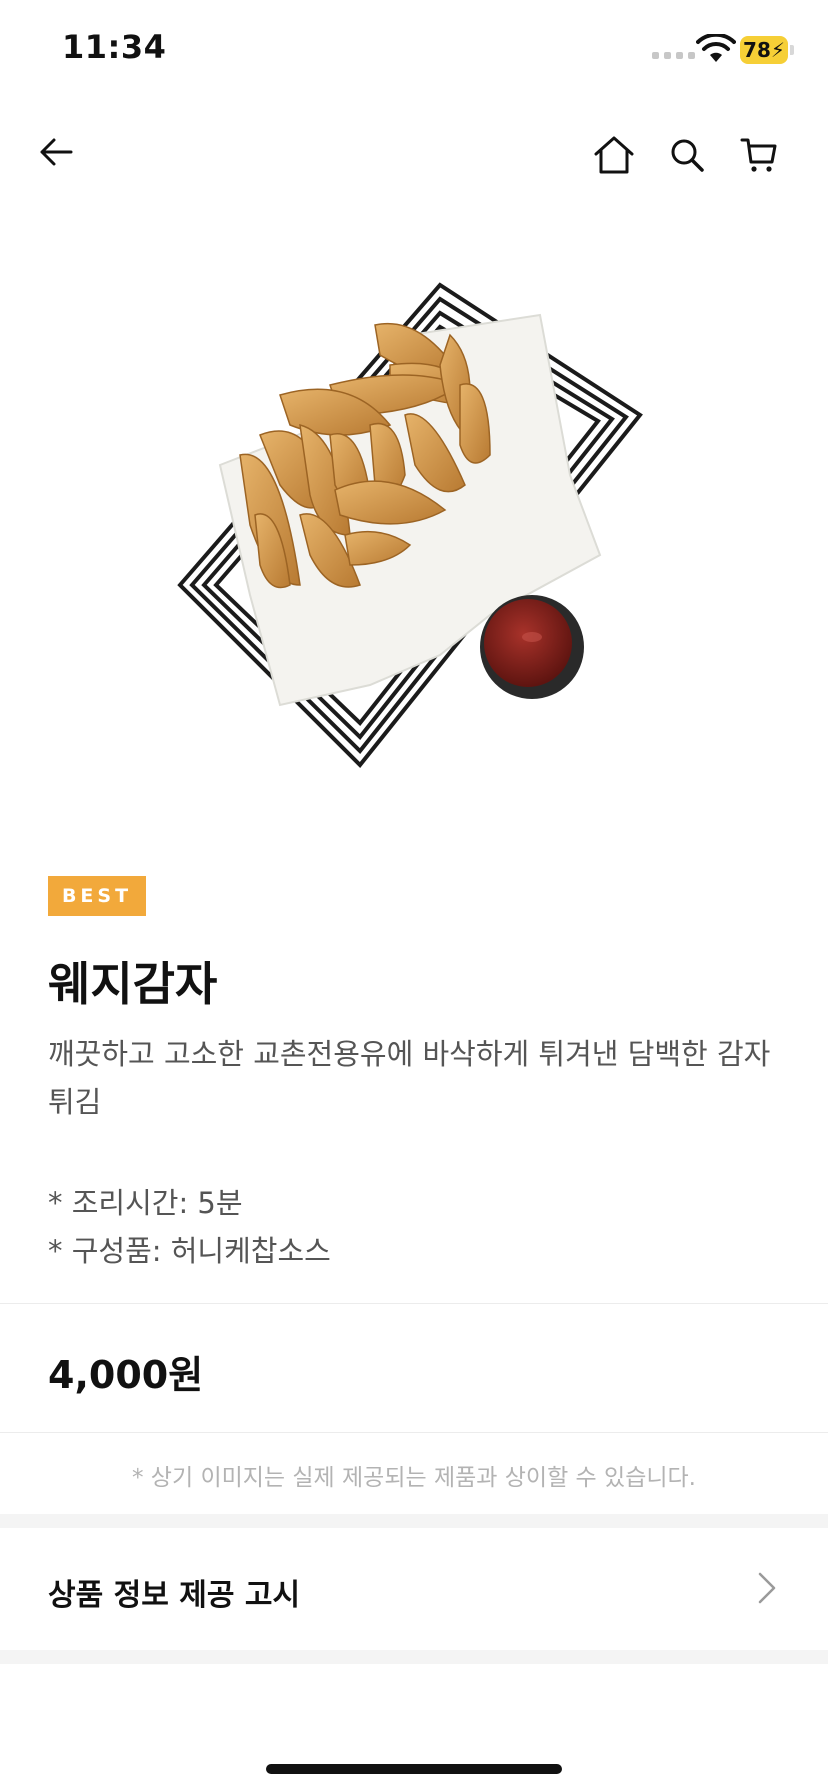 Image resolution: width=828 pixels, height=1792 pixels. I want to click on cart-icon, so click(758, 155).